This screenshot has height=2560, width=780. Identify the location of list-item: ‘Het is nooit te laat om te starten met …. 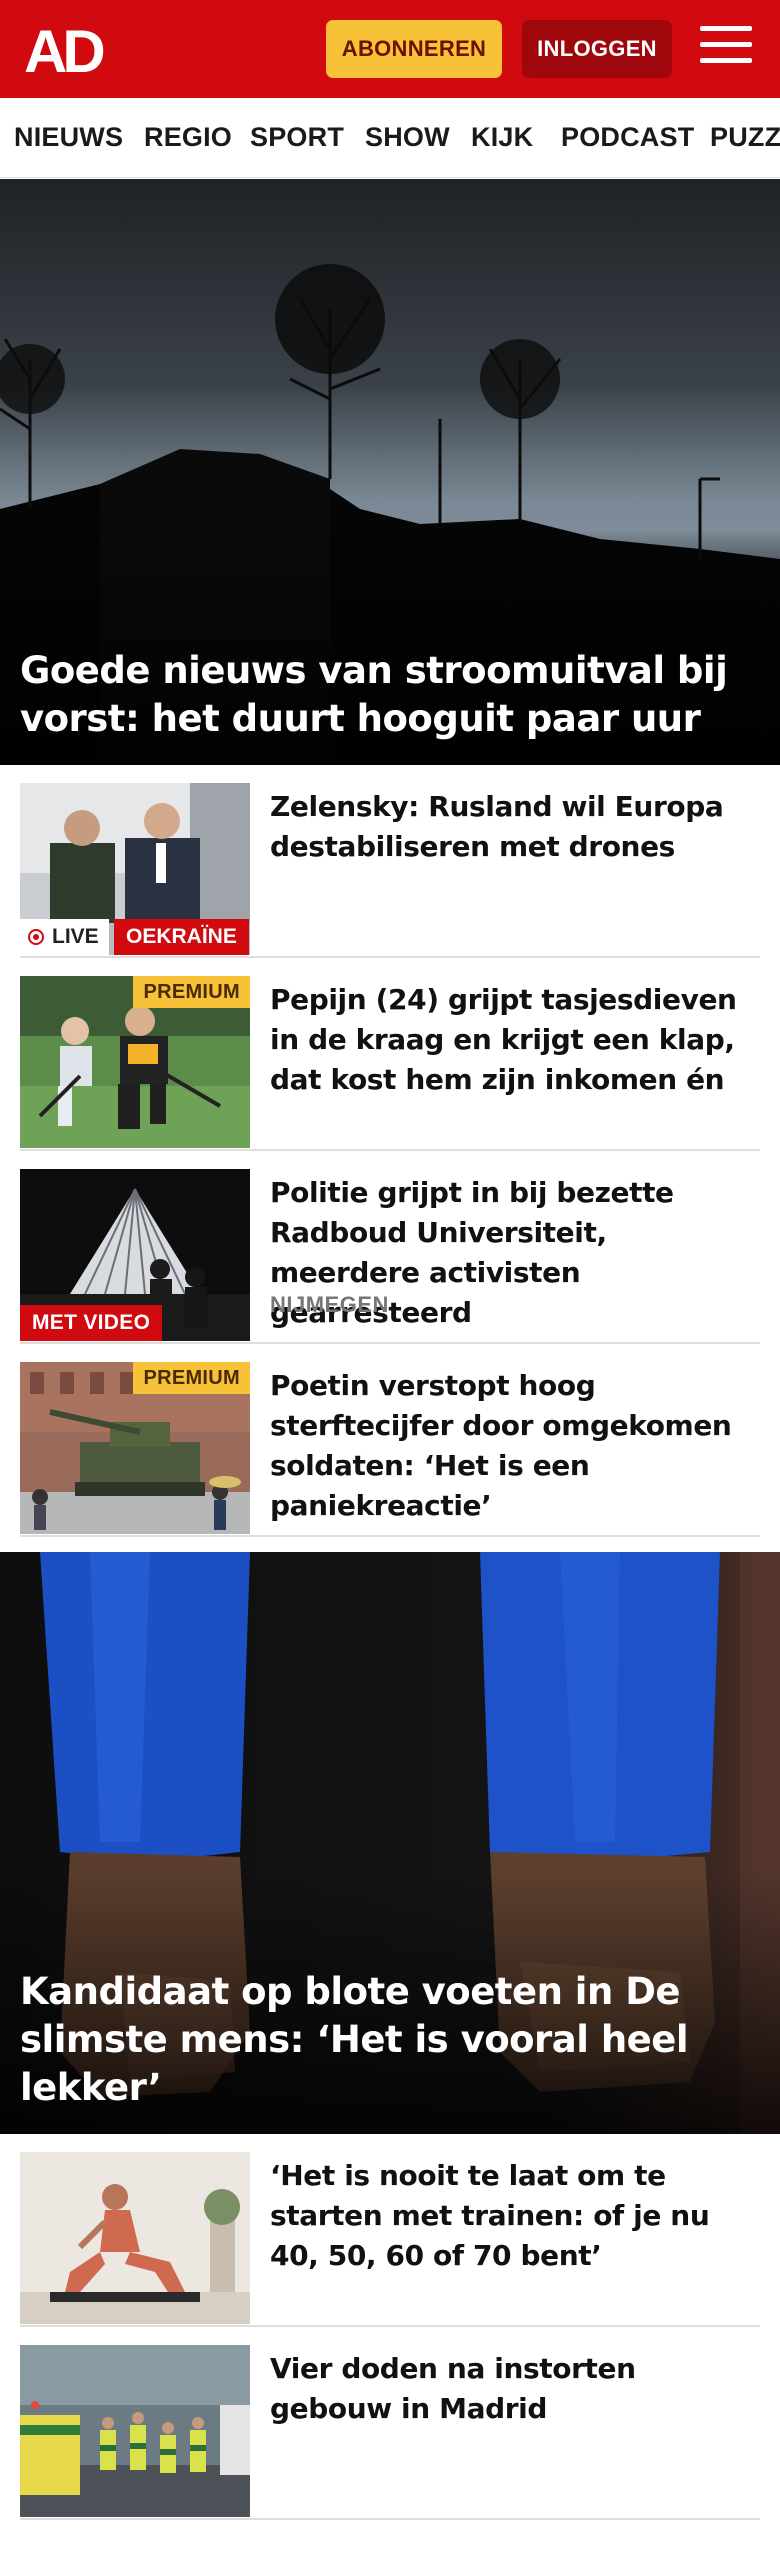
(390, 2230).